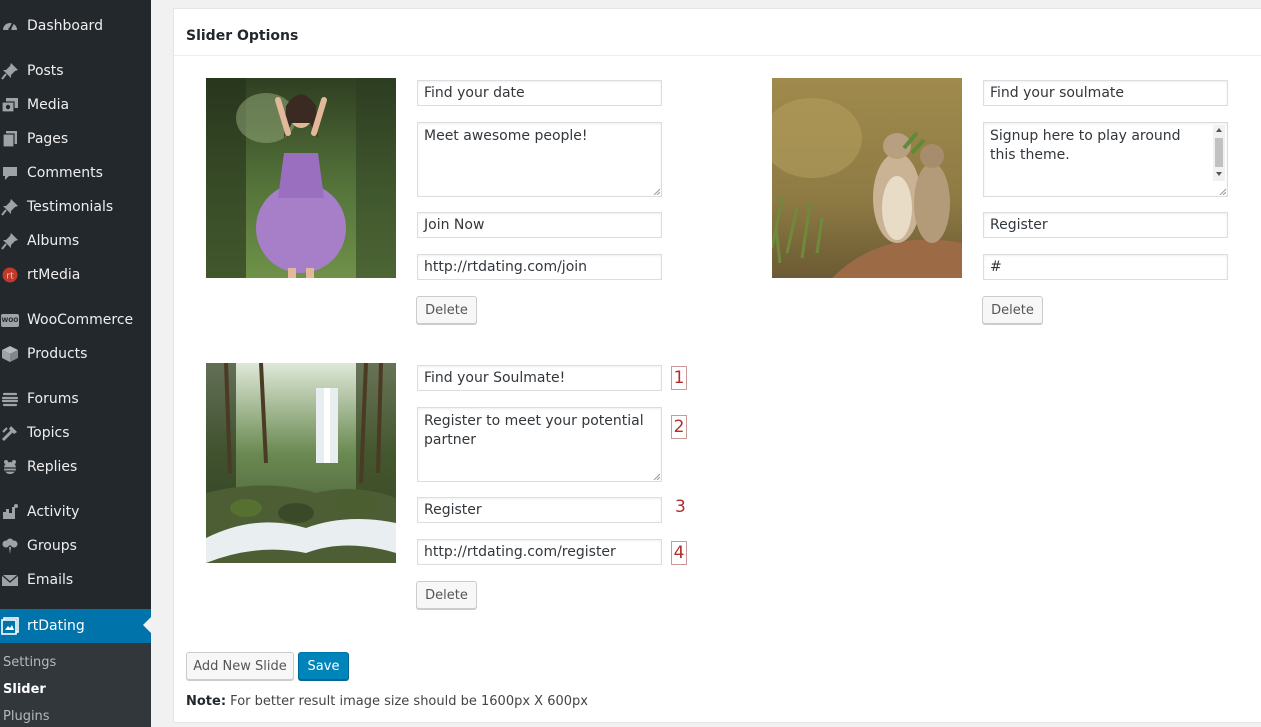 The width and height of the screenshot is (1261, 727). Describe the element at coordinates (75, 512) in the screenshot. I see `menu-item-activity: Activity` at that location.